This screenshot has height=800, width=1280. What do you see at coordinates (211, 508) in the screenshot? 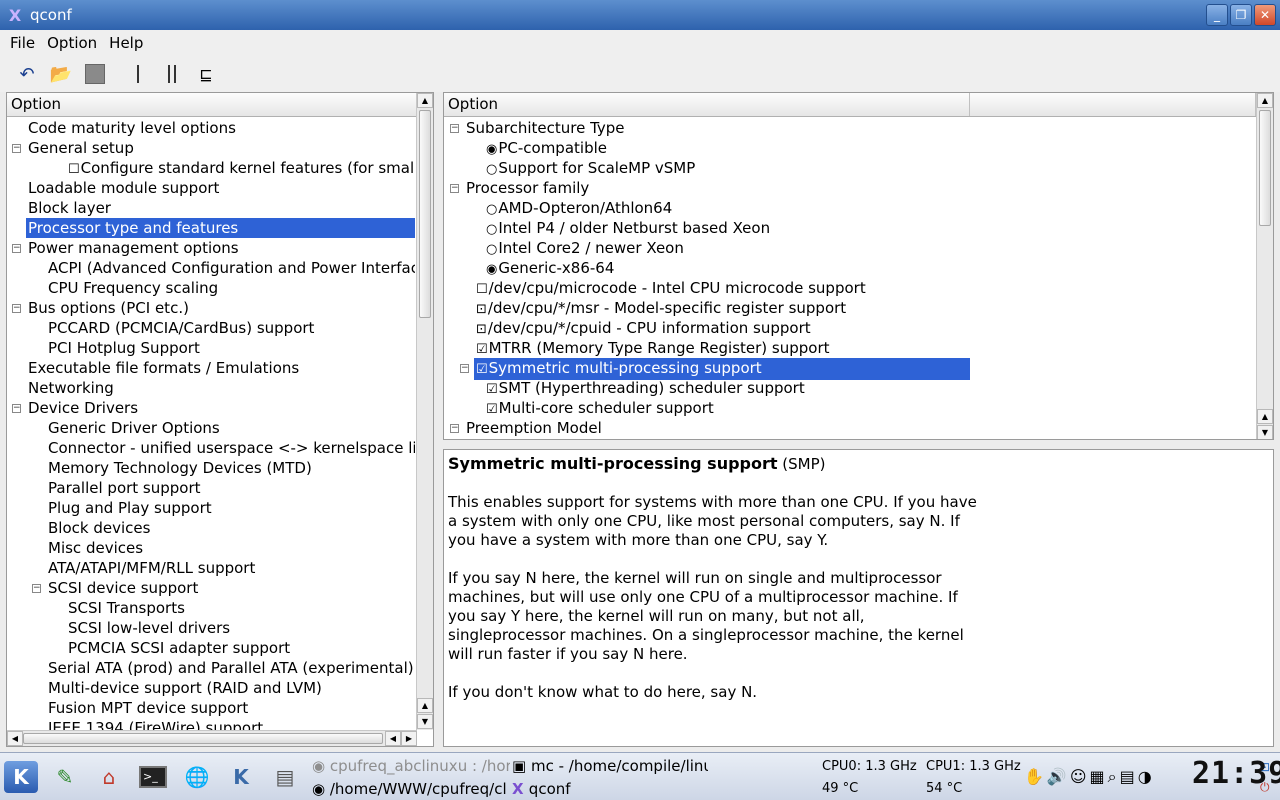
I see `tree-row: Plug and Play support` at bounding box center [211, 508].